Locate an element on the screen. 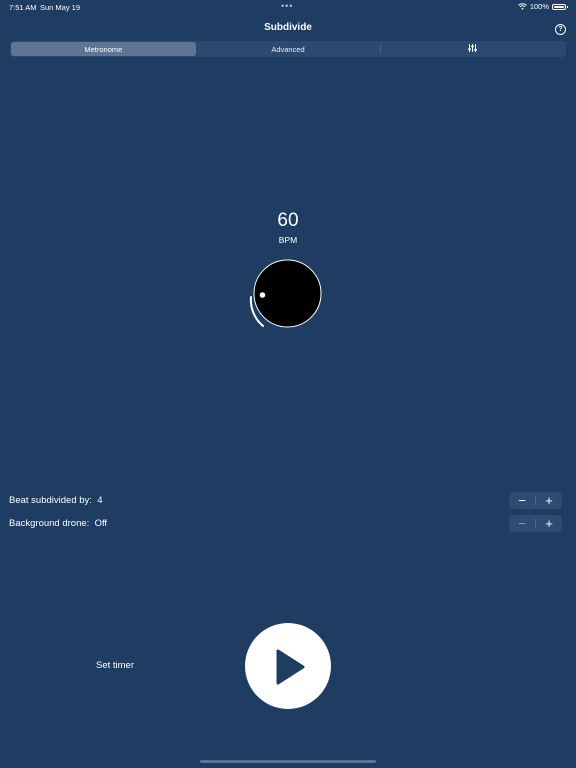 Image resolution: width=576 pixels, height=768 pixels. drone-row: Background drone: Off is located at coordinates (58, 523).